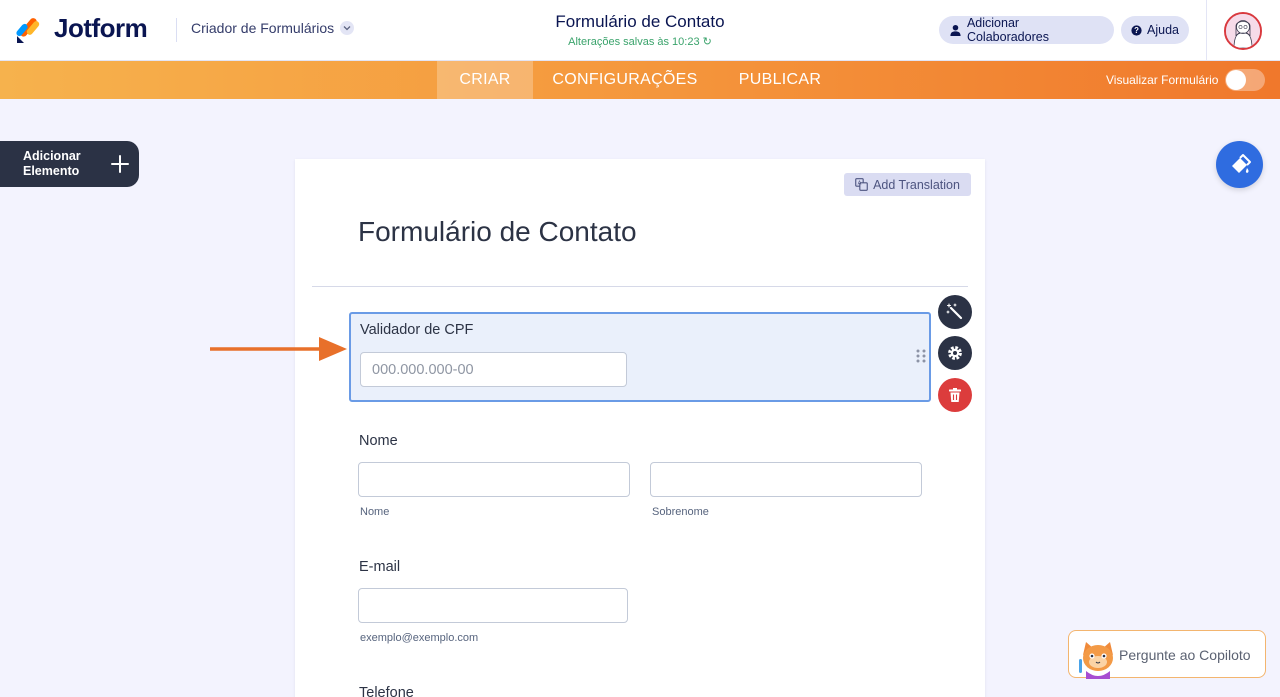 This screenshot has height=697, width=1280. I want to click on chevron-down-icon, so click(347, 28).